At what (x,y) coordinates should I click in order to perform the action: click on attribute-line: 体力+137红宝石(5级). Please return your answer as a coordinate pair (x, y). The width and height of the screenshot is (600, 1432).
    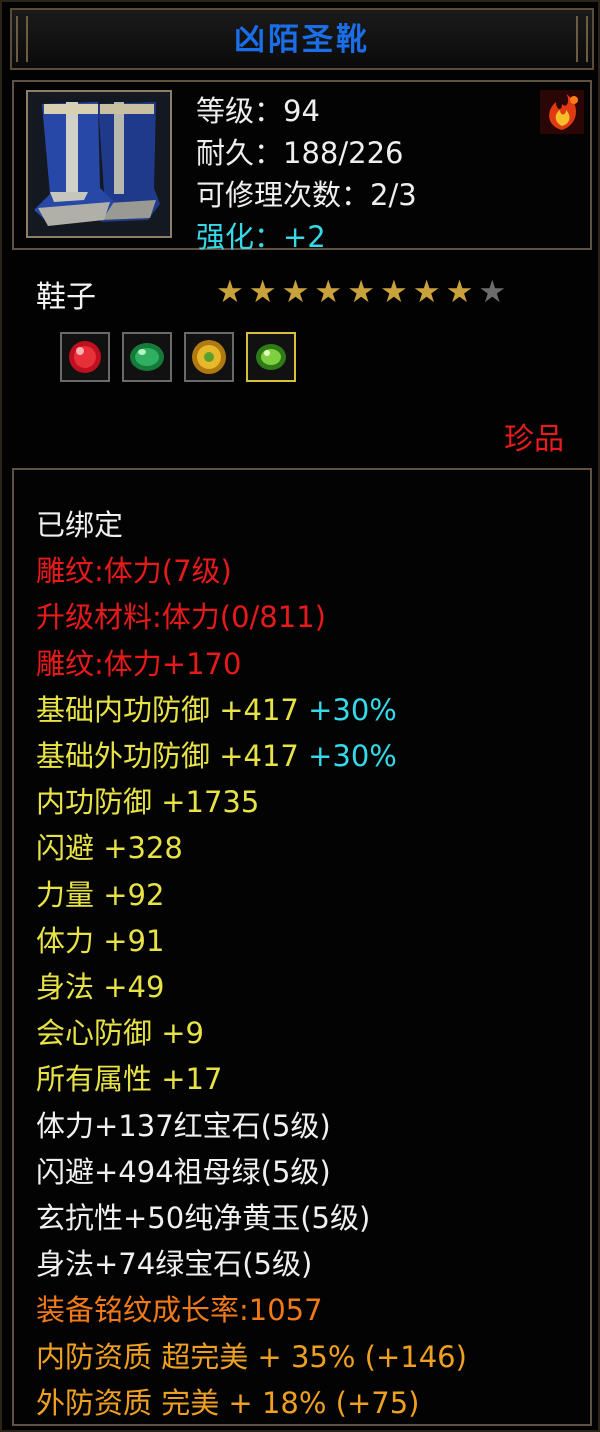
    Looking at the image, I should click on (251, 1126).